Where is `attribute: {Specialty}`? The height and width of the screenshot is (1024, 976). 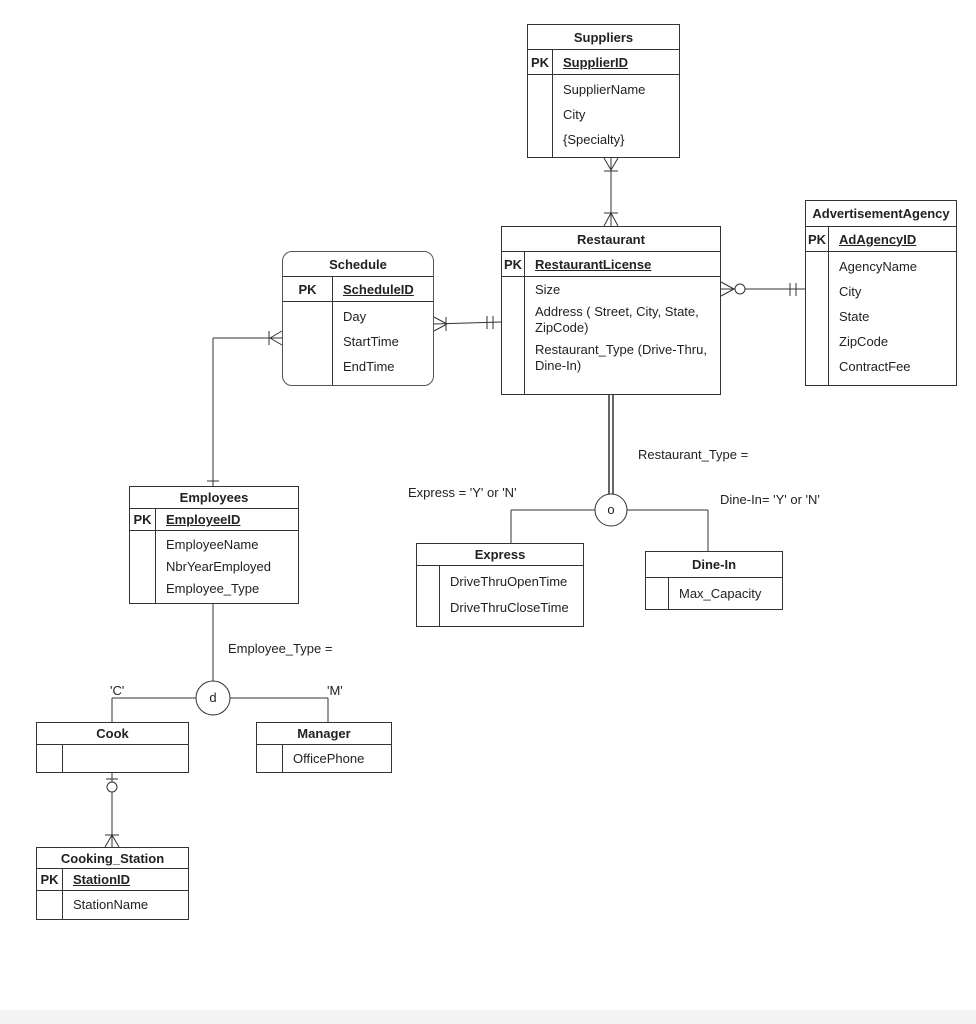
attribute: {Specialty} is located at coordinates (594, 139).